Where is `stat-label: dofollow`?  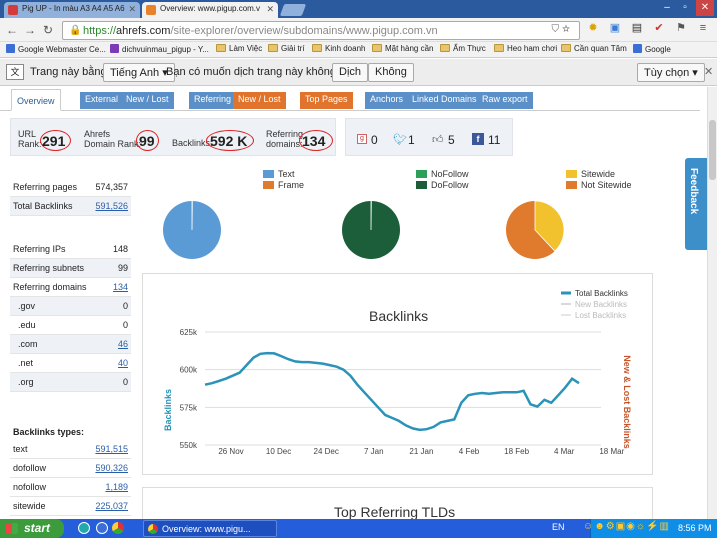 stat-label: dofollow is located at coordinates (30, 468).